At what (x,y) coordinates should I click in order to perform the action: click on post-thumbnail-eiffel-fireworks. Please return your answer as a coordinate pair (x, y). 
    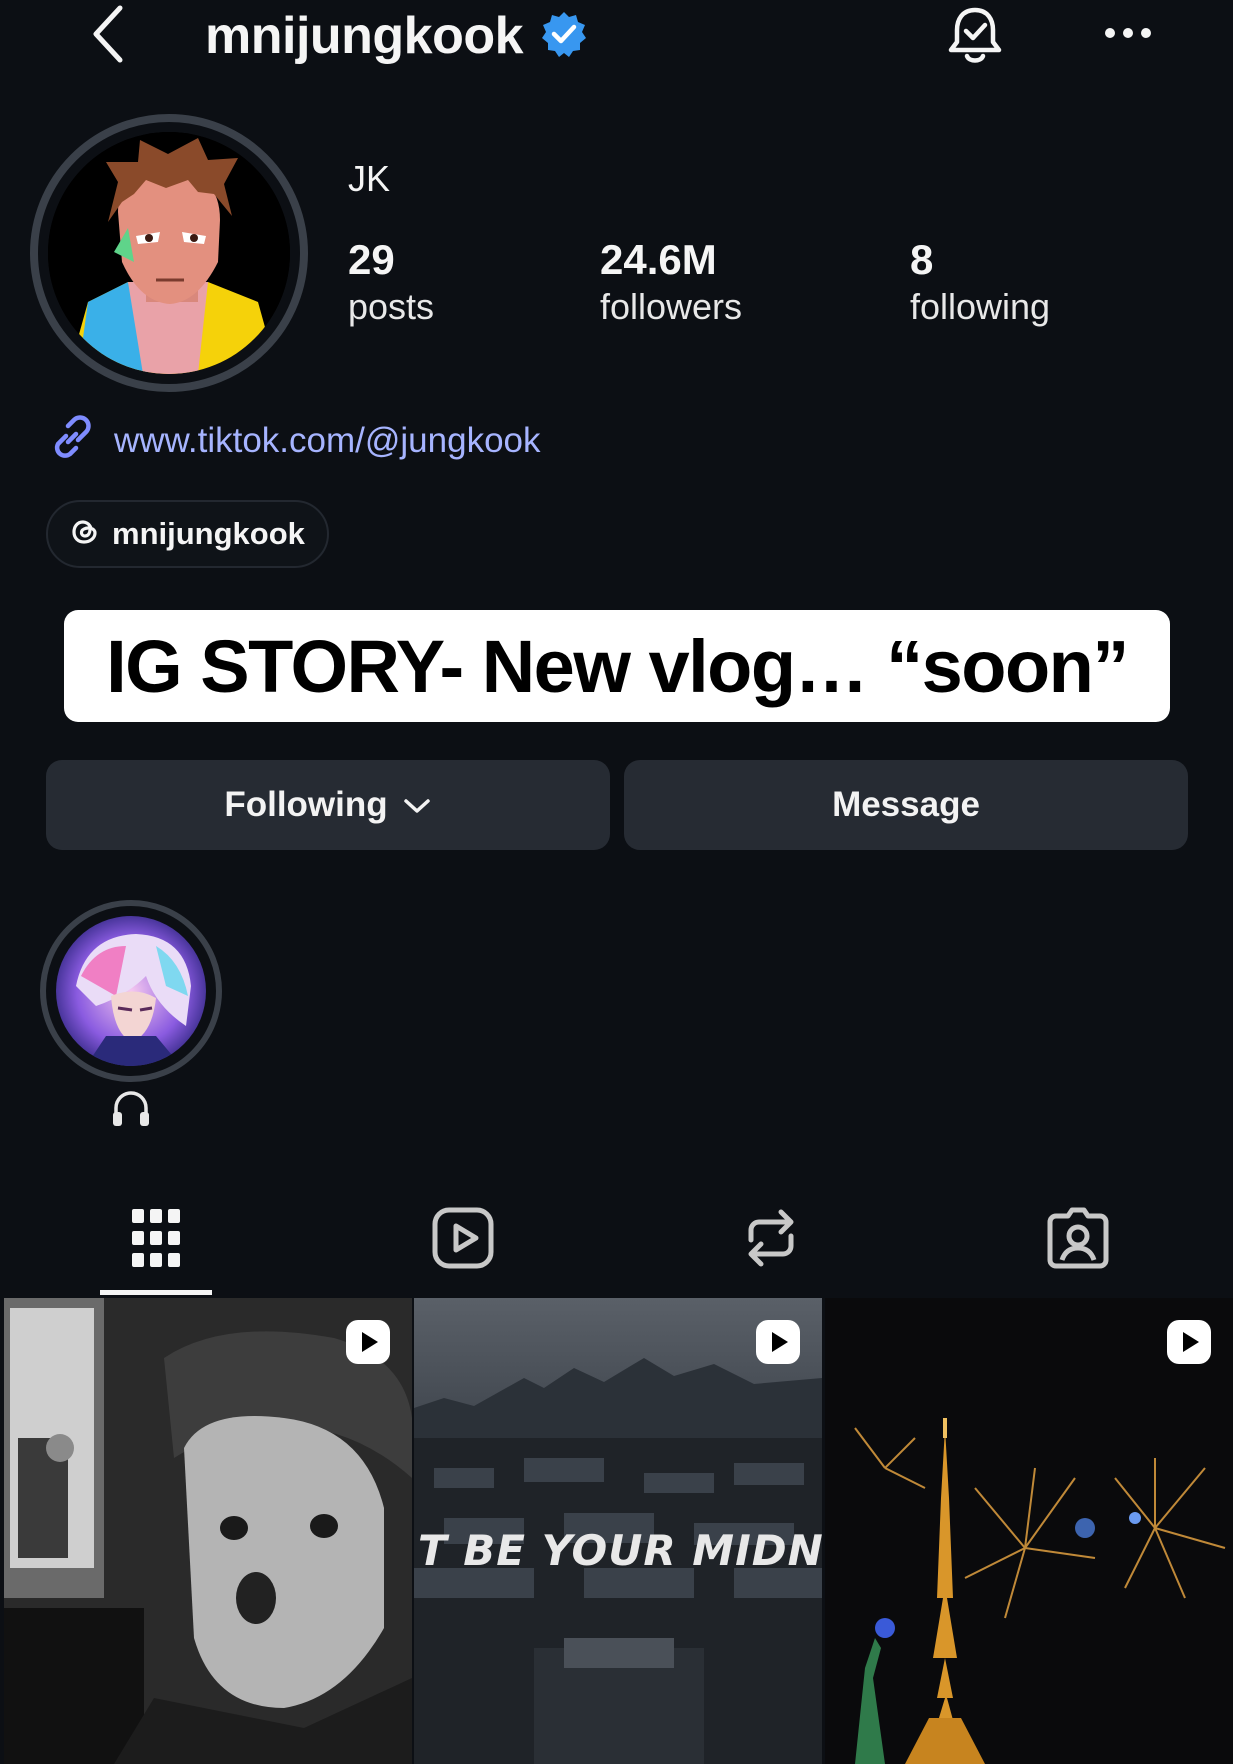
    Looking at the image, I should click on (1029, 1531).